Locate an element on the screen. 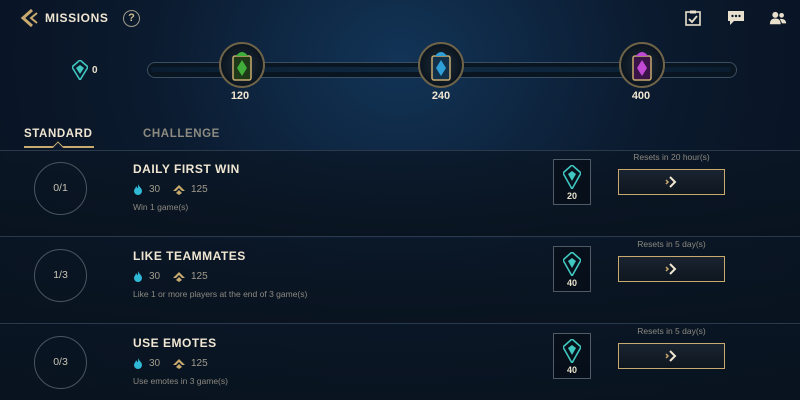 This screenshot has width=800, height=400. milestone-value-3: 400 is located at coordinates (641, 96).